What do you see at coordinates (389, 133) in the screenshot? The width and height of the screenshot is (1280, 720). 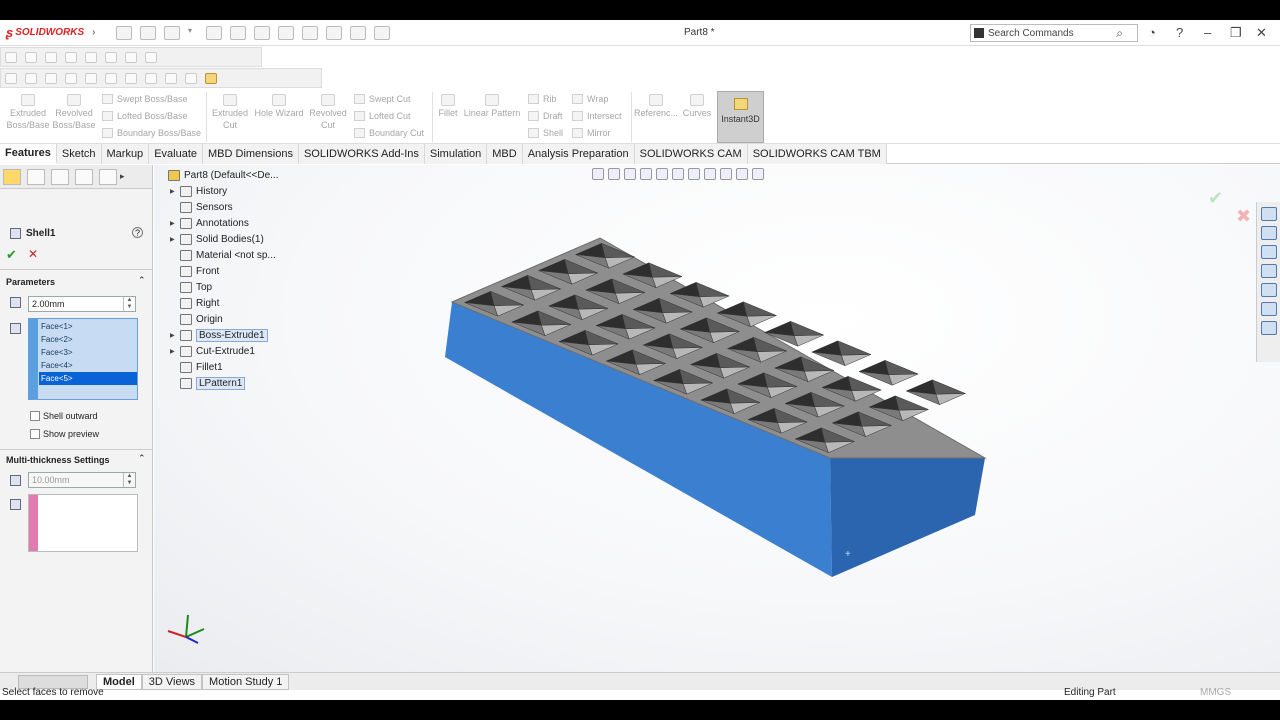 I see `boundary-cut-button: Boundary Cut` at bounding box center [389, 133].